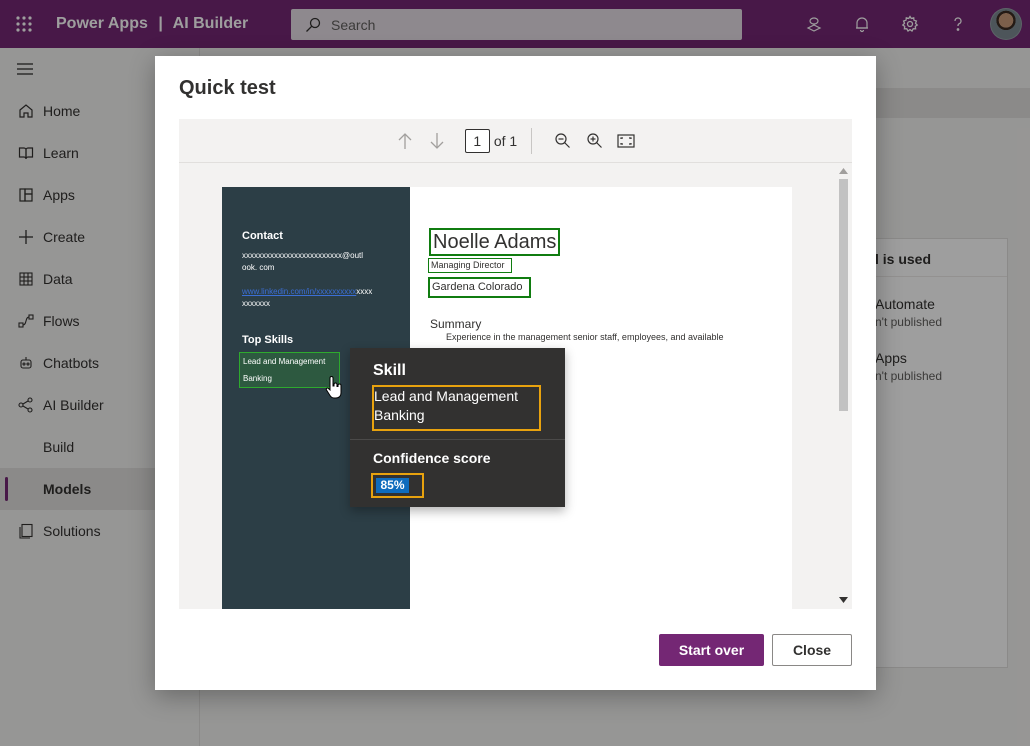 The image size is (1030, 746). What do you see at coordinates (333, 387) in the screenshot?
I see `hand-cursor-icon` at bounding box center [333, 387].